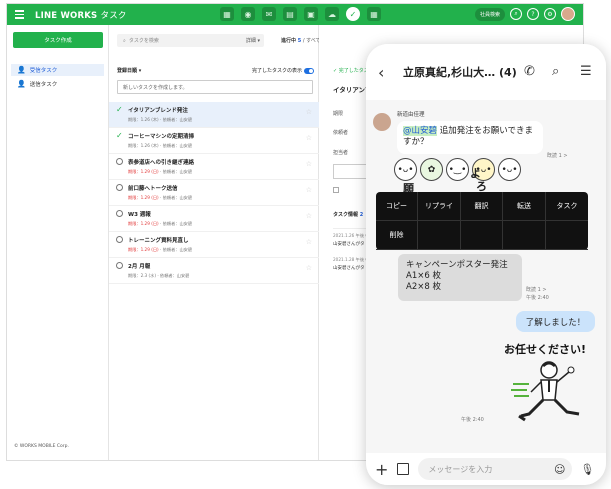 The height and width of the screenshot is (489, 611). What do you see at coordinates (283, 70) in the screenshot?
I see `show-done-toggle-row: 完了したタスクの表示` at bounding box center [283, 70].